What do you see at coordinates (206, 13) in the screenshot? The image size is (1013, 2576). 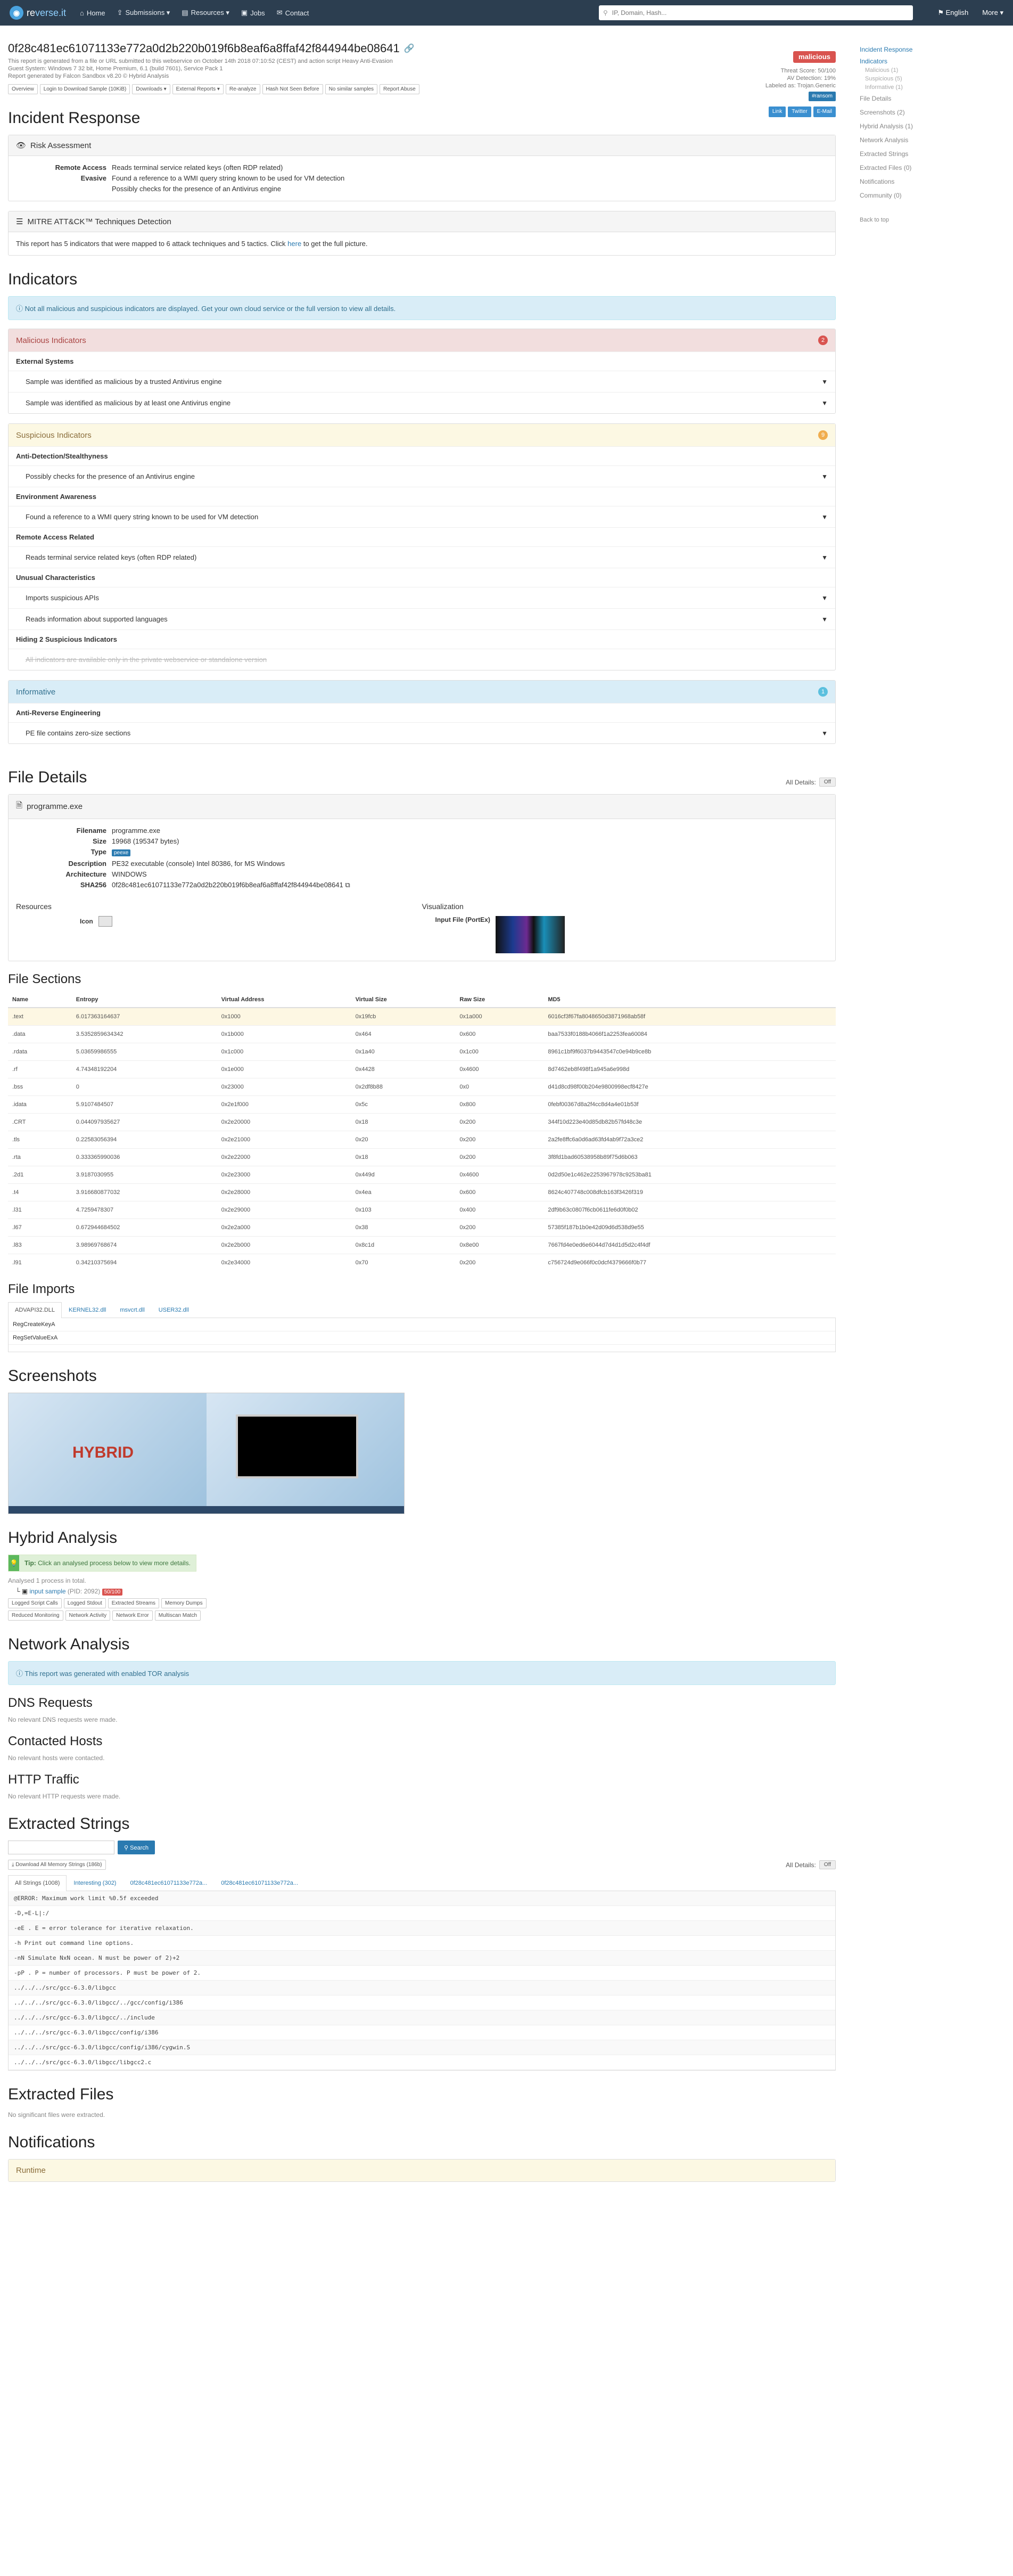 I see `nav-resources: ▤ Resources ▾` at bounding box center [206, 13].